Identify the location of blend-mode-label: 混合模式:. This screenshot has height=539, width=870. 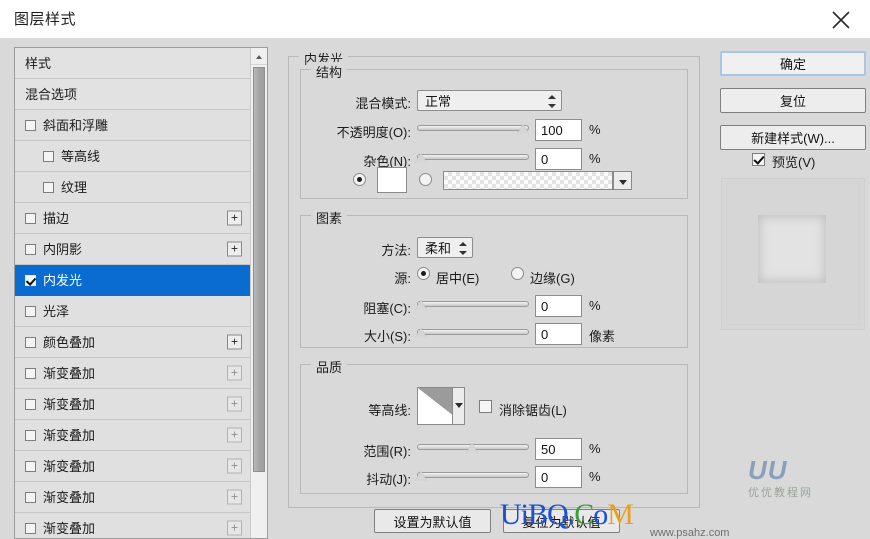
(383, 103).